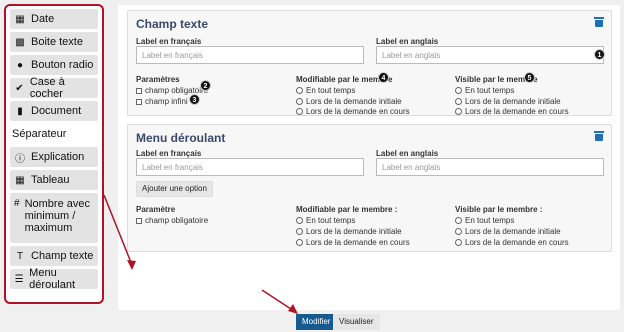 This screenshot has height=332, width=624. I want to click on visualiser-button: Visualiser, so click(356, 322).